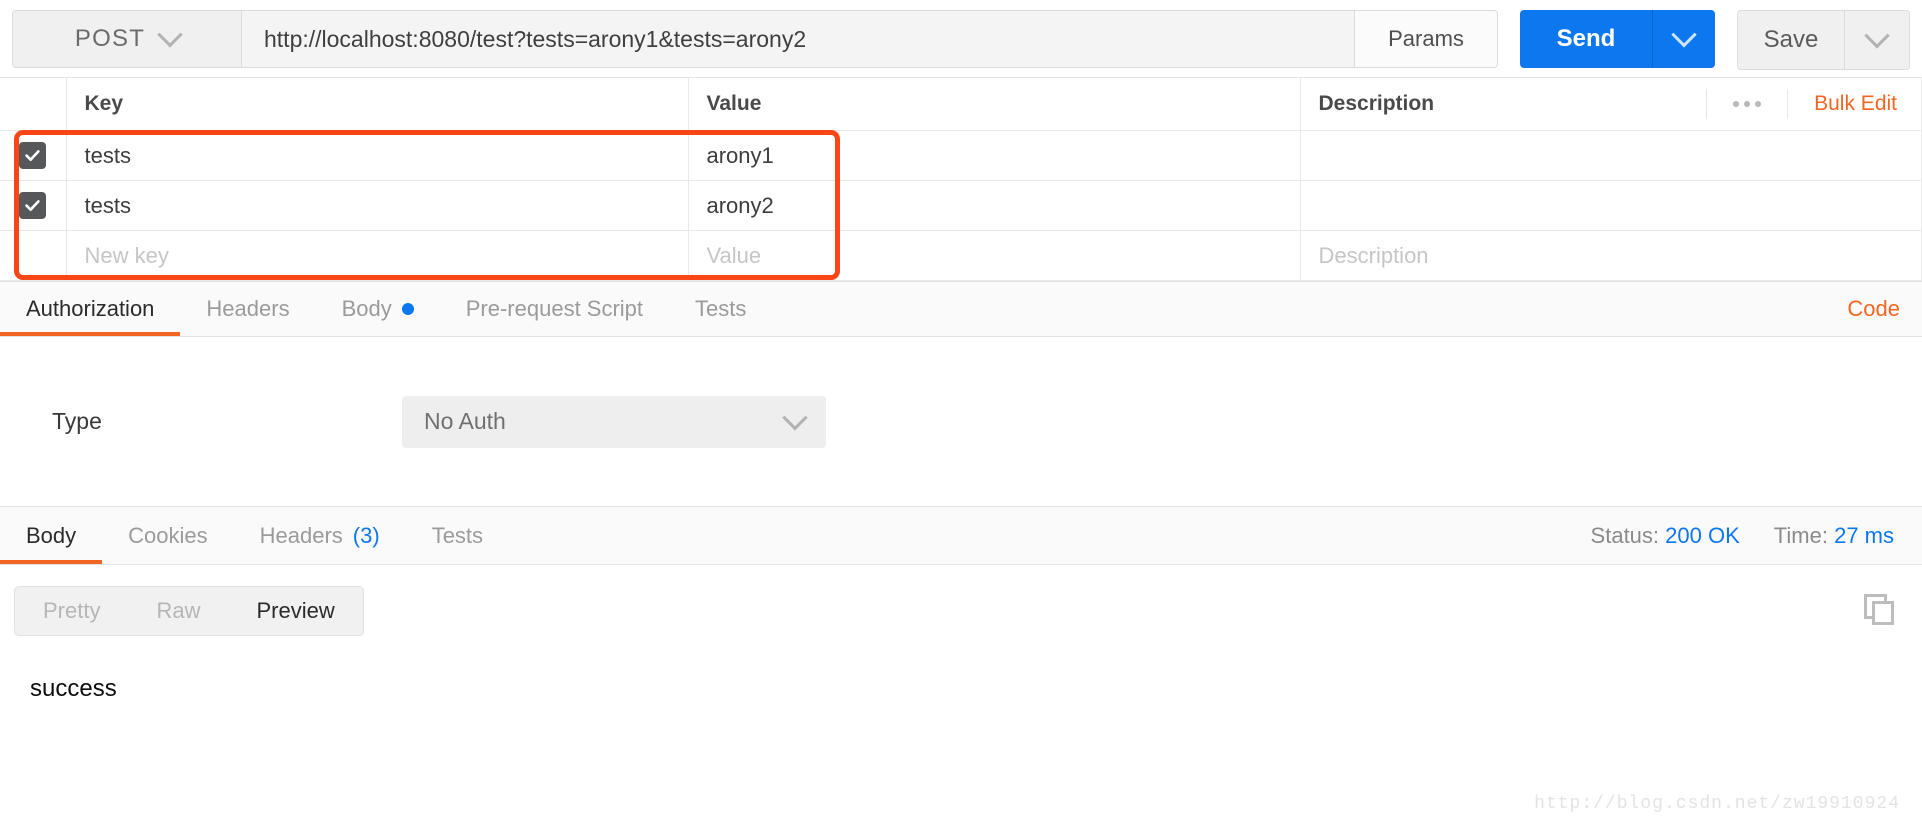 The height and width of the screenshot is (828, 1922). I want to click on response-tab-tests-label: Tests, so click(457, 535).